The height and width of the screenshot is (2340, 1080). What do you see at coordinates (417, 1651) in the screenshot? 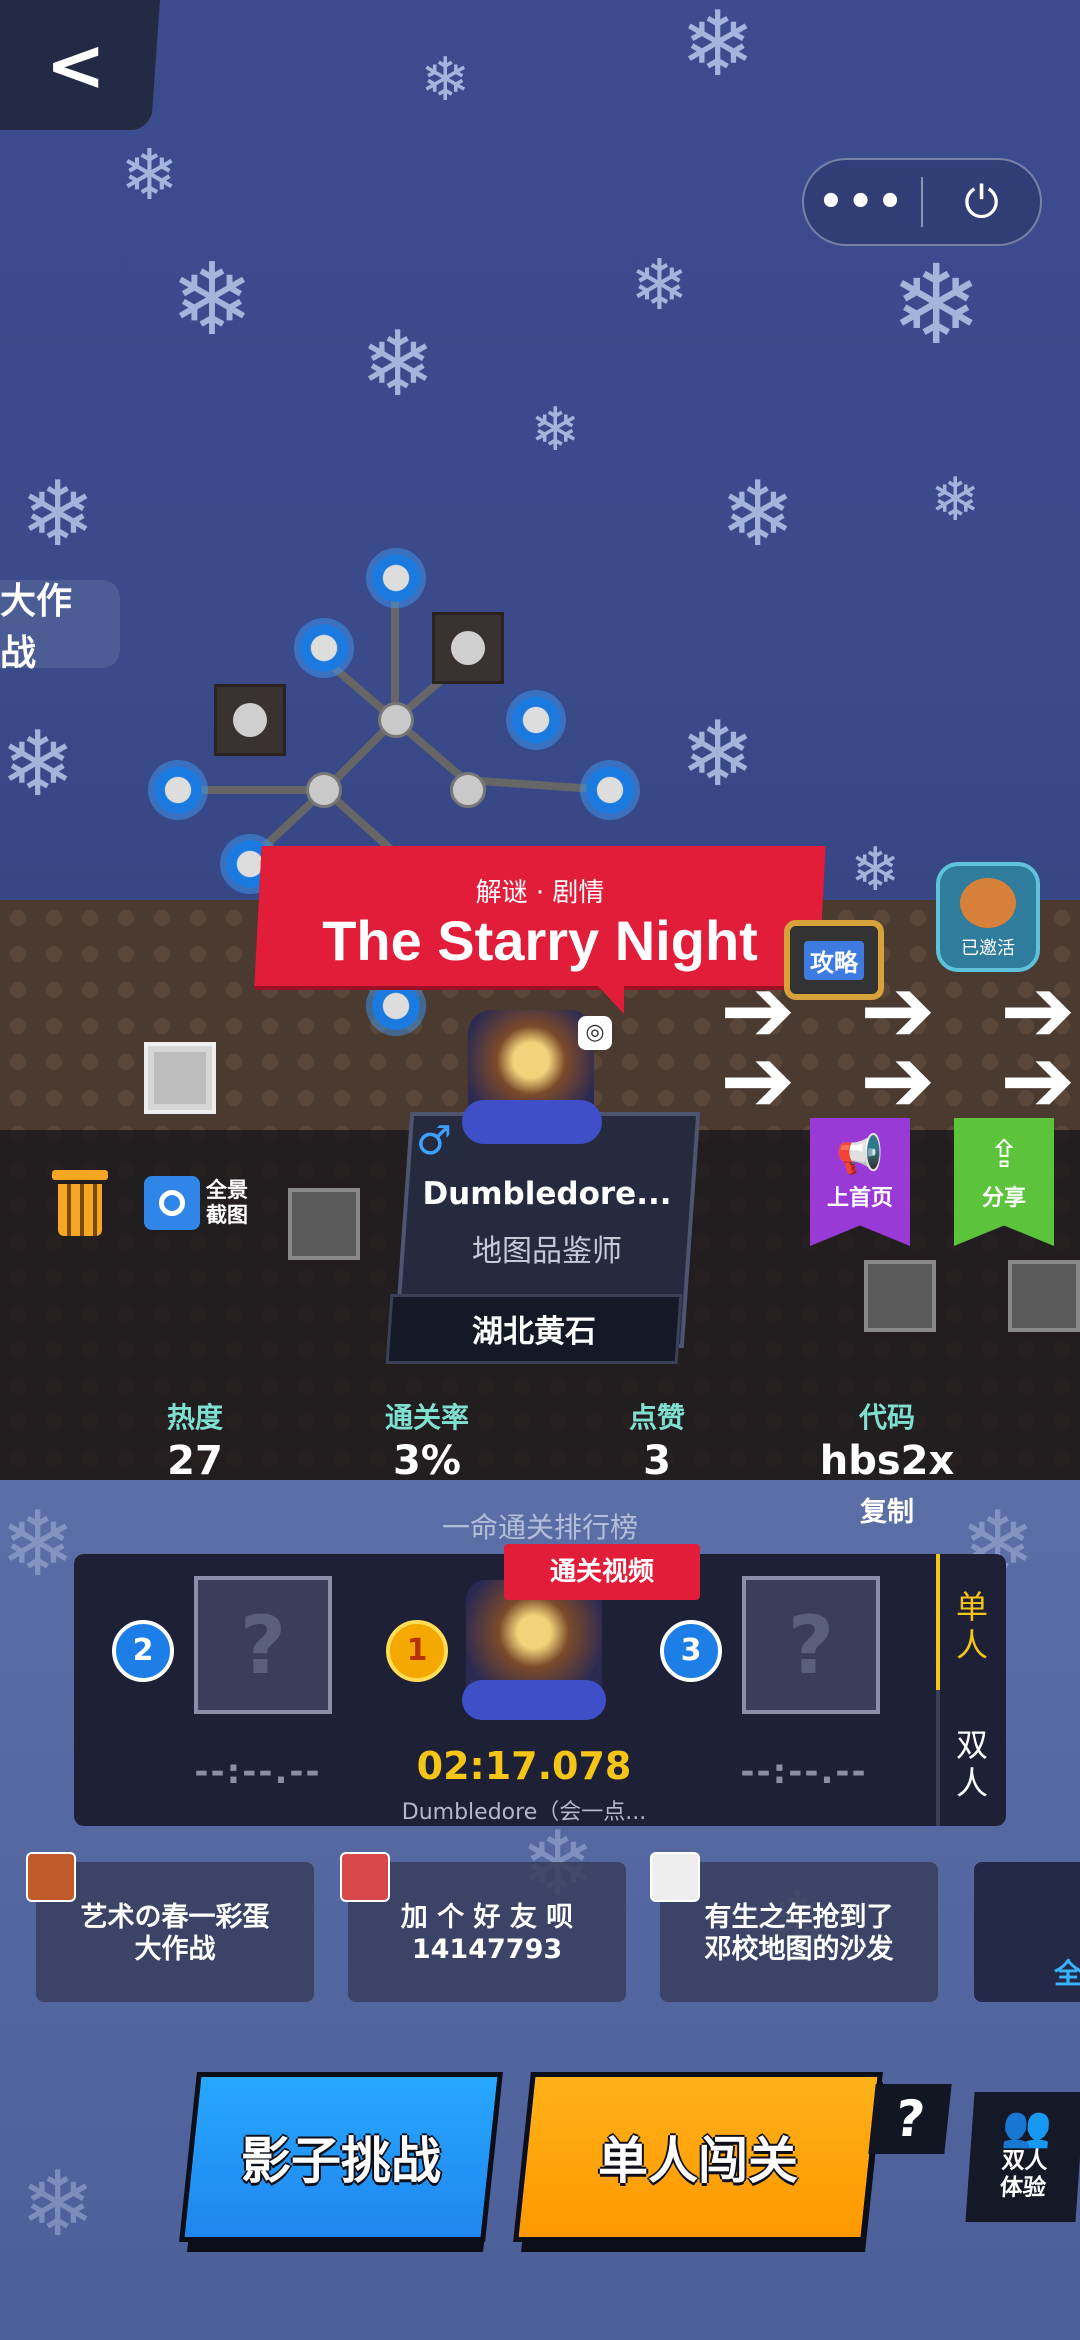
I see `rank-badge: 1` at bounding box center [417, 1651].